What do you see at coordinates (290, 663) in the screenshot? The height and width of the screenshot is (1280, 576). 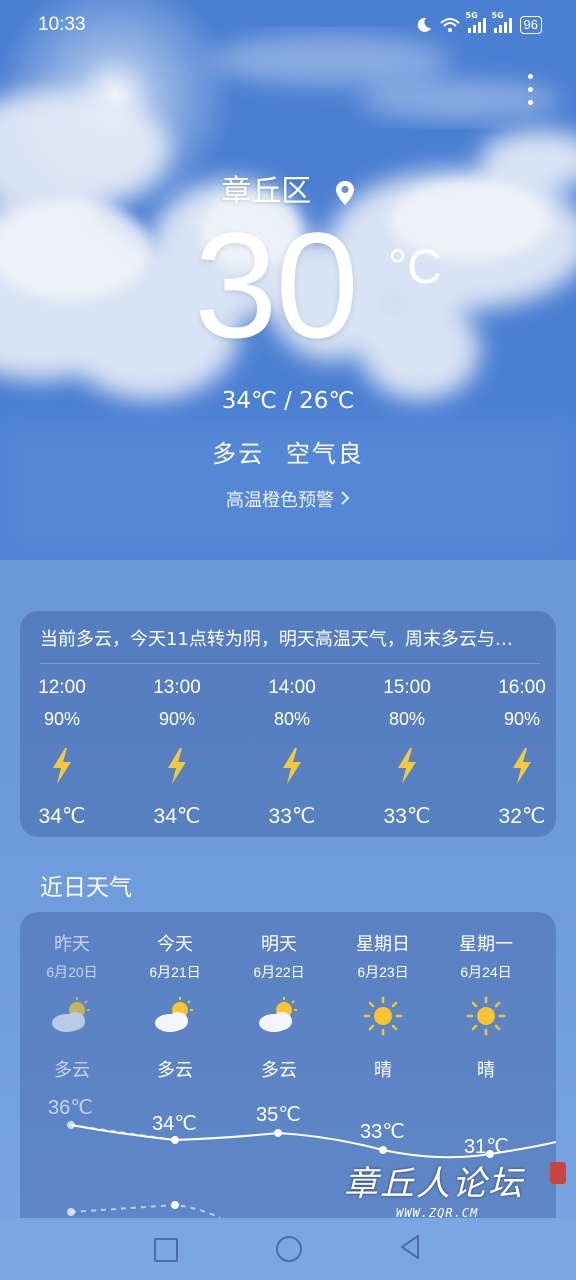 I see `divider` at bounding box center [290, 663].